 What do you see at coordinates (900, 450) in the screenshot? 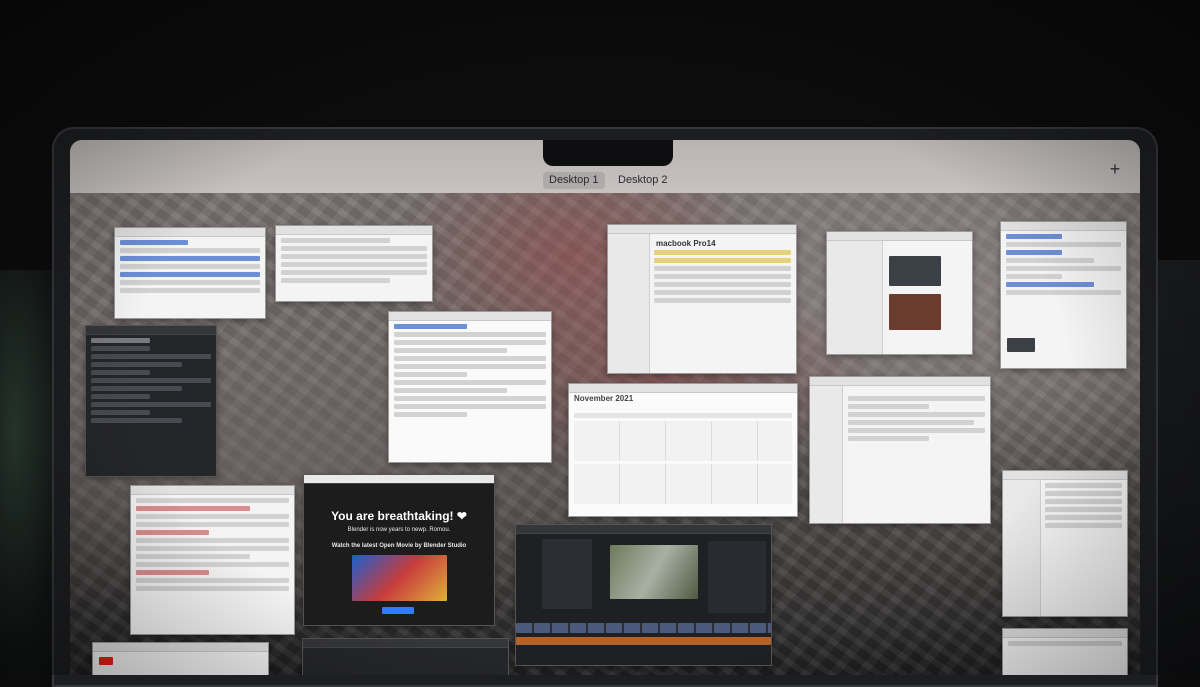
I see `window-gmail` at bounding box center [900, 450].